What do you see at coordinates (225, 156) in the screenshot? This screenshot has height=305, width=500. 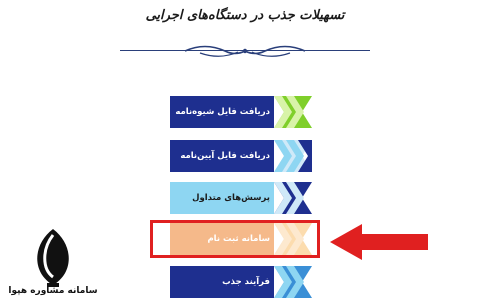 I see `menu-button-label: دریافت فایل آیین‌نامه` at bounding box center [225, 156].